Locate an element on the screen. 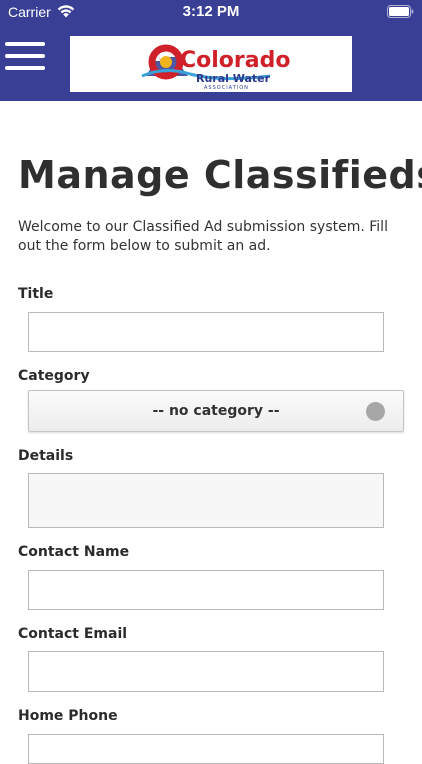  contact-name-input is located at coordinates (206, 590).